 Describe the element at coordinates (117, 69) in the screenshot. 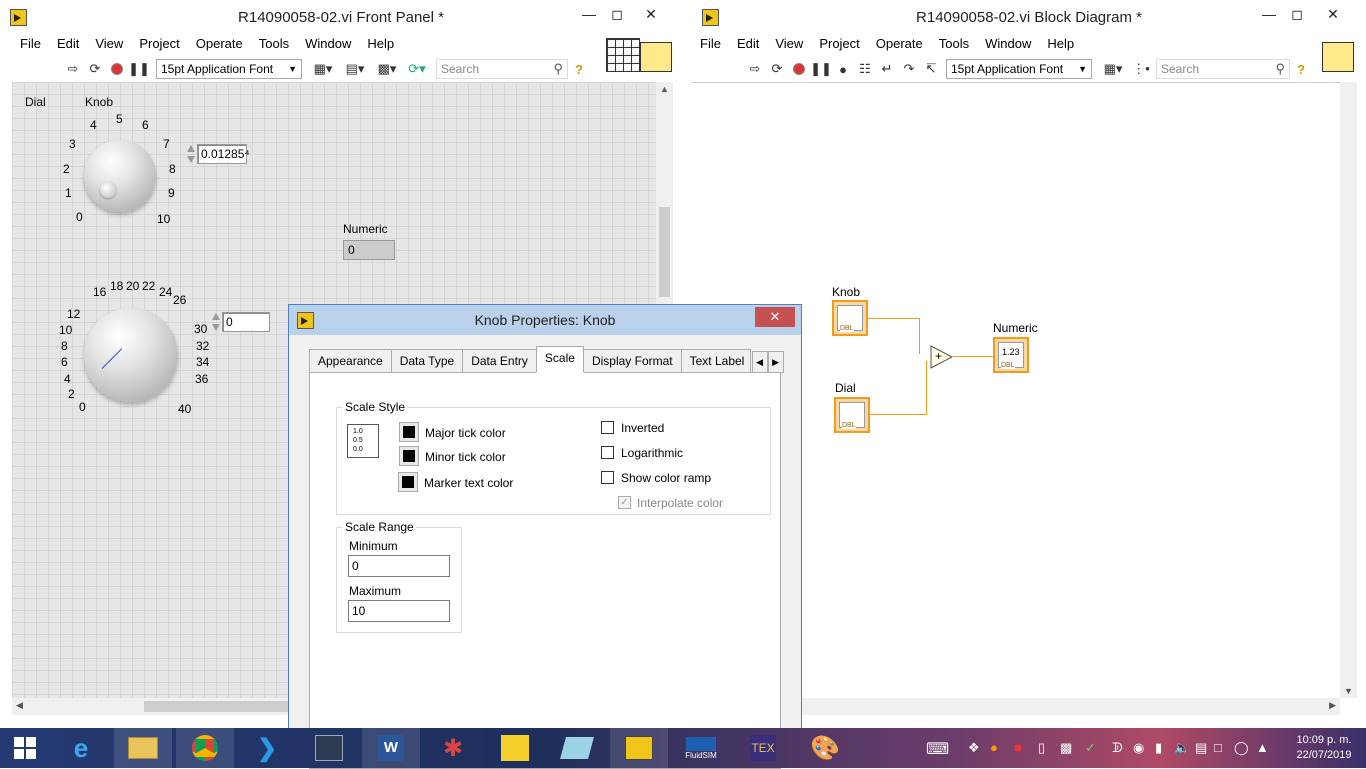

I see `abort-icon` at that location.